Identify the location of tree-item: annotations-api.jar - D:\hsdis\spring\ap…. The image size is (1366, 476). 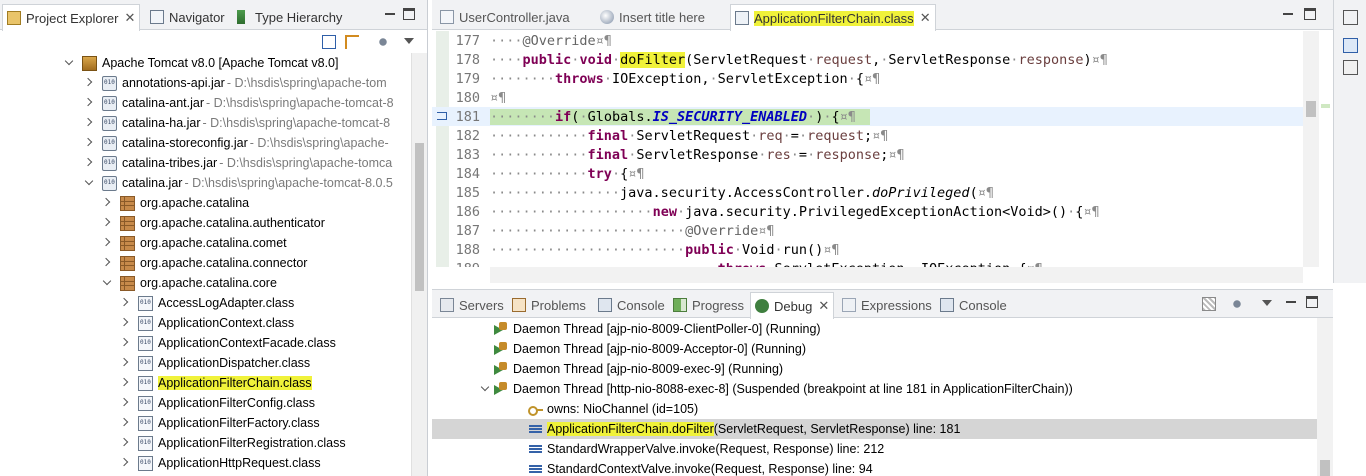
(205, 83).